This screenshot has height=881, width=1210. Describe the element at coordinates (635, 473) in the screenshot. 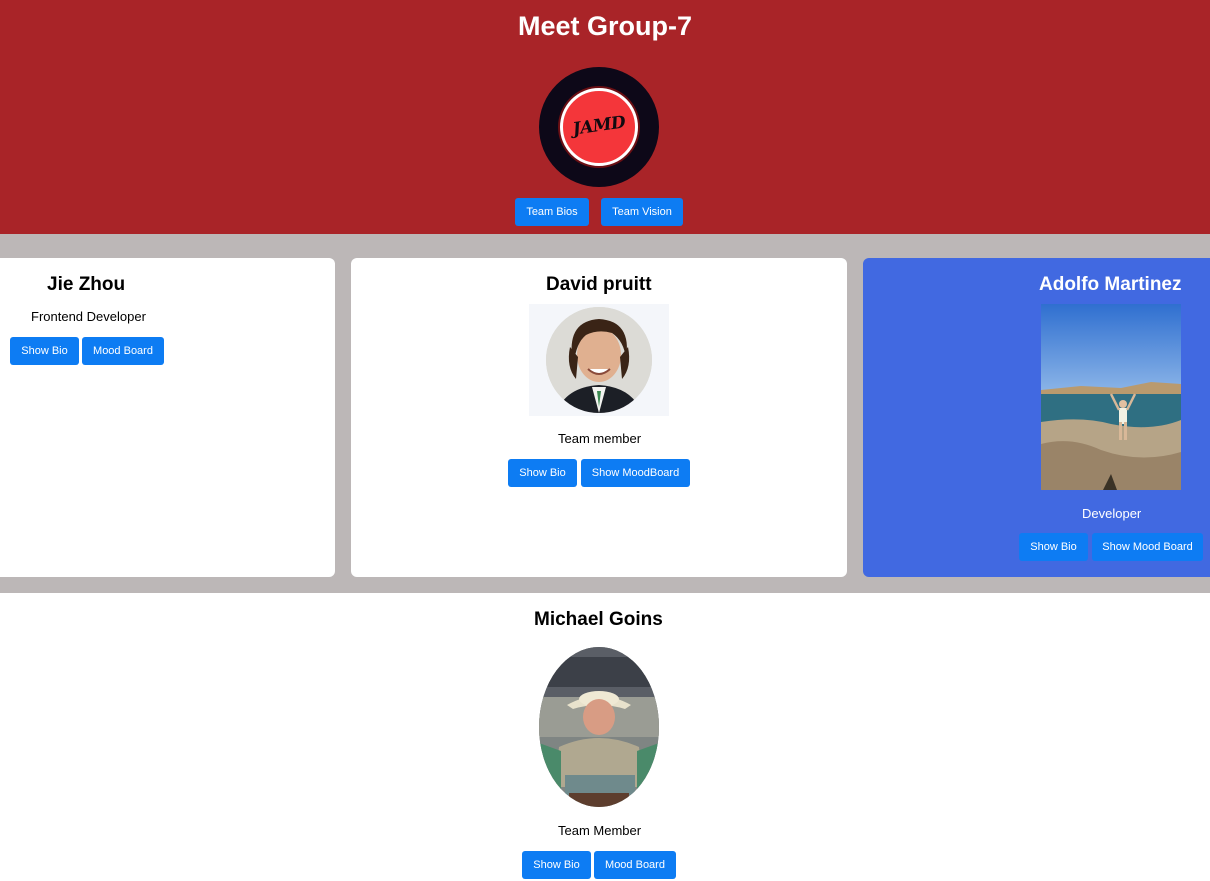

I see `show-moodboard-button: Show MoodBoard` at that location.